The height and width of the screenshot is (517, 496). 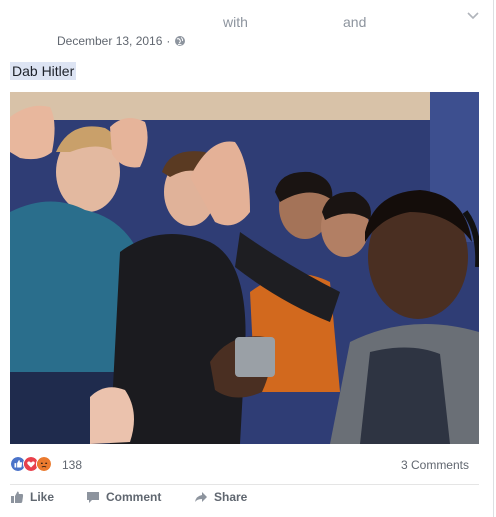 What do you see at coordinates (244, 484) in the screenshot?
I see `actions-divider` at bounding box center [244, 484].